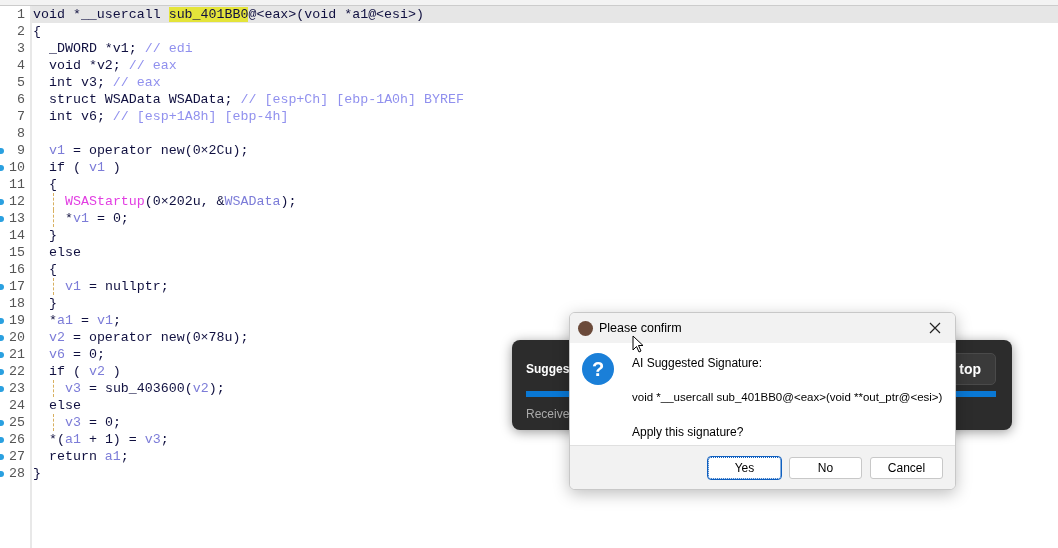  Describe the element at coordinates (117, 286) in the screenshot. I see `code-line: v1 = nullptr;` at that location.